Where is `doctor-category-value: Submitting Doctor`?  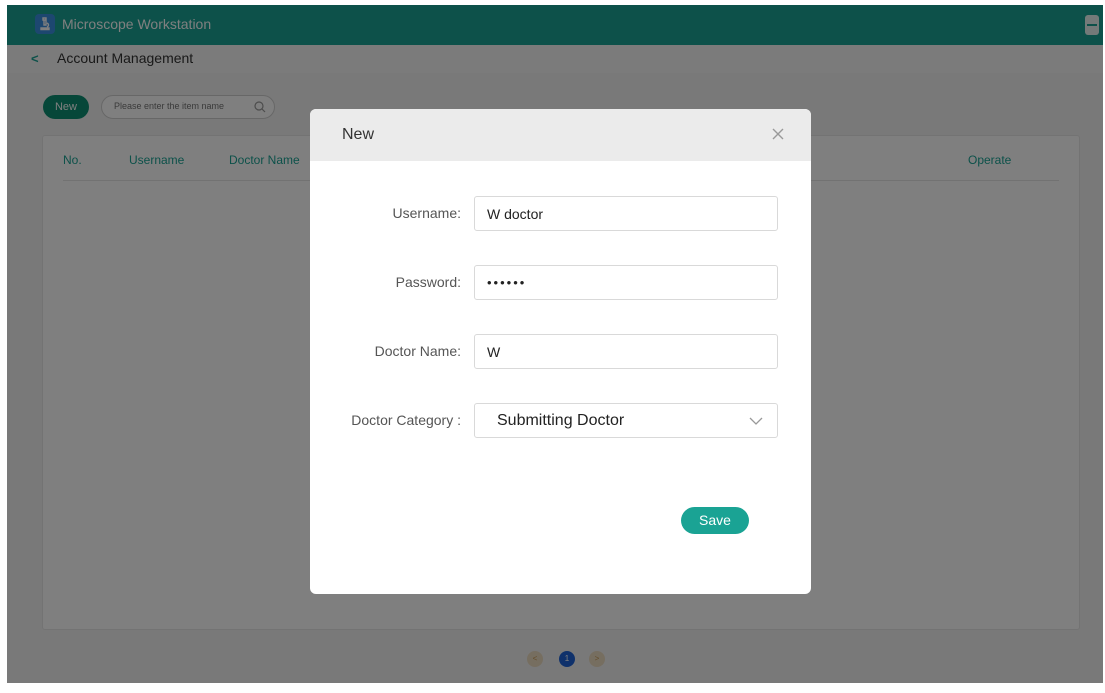
doctor-category-value: Submitting Doctor is located at coordinates (561, 420).